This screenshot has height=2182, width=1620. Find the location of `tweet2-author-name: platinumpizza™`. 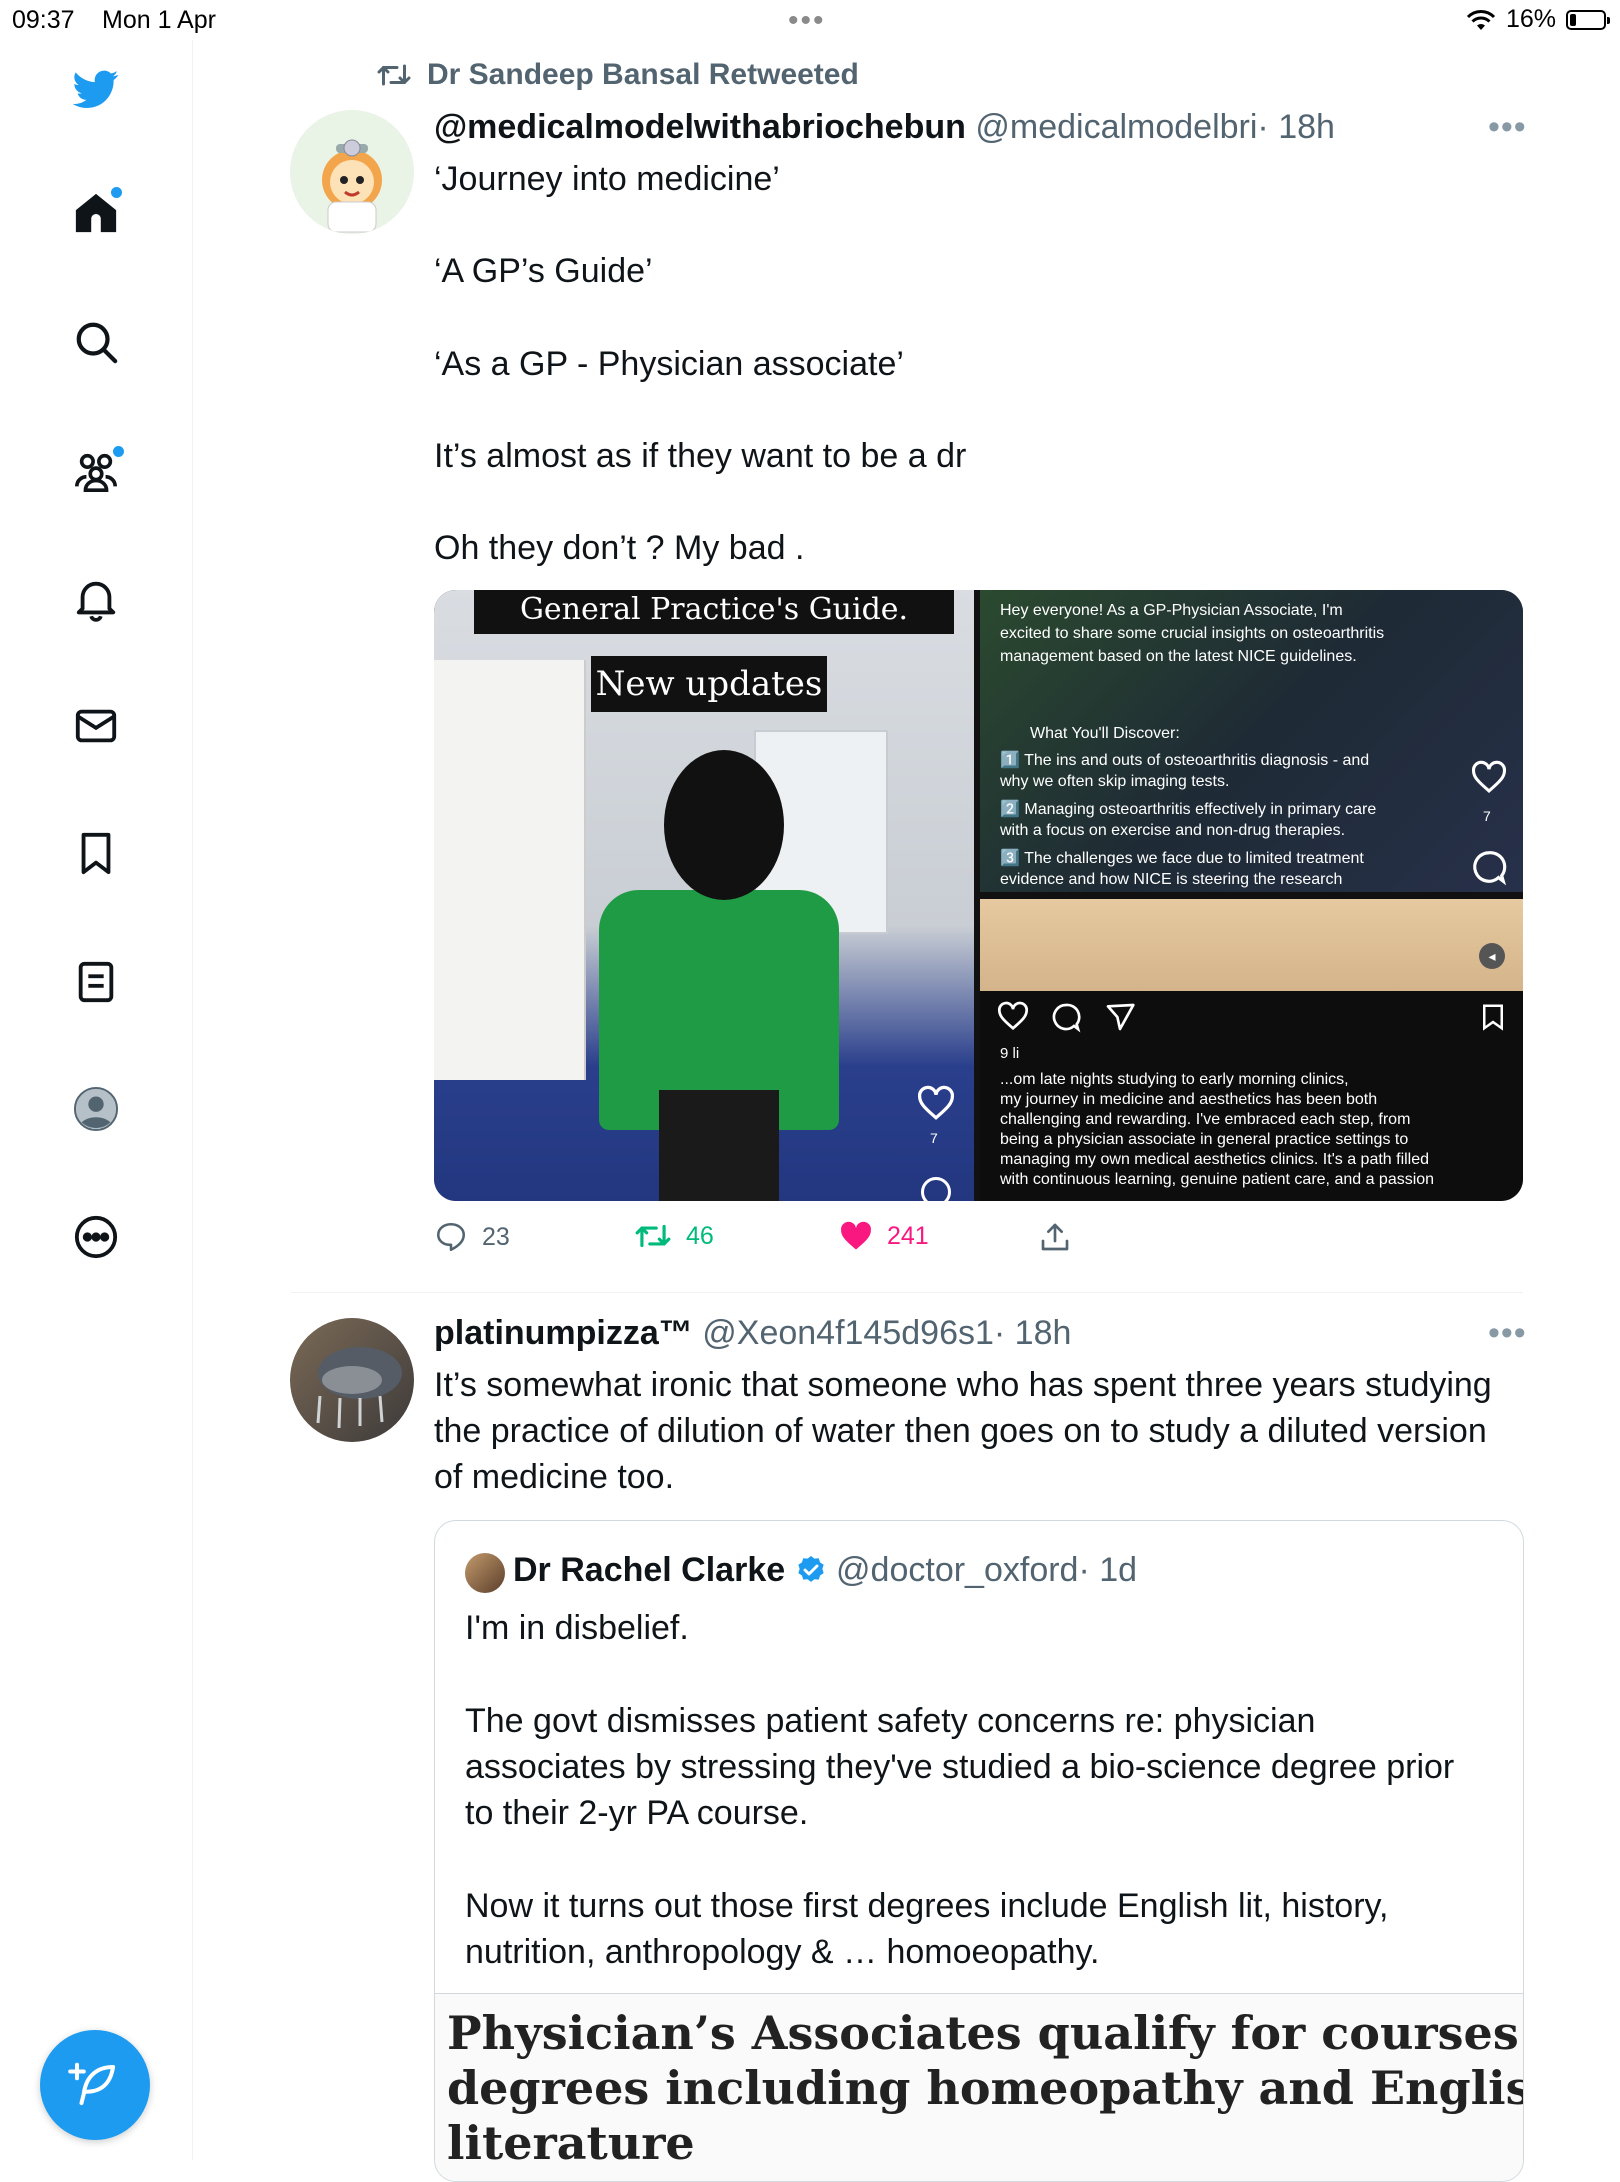

tweet2-author-name: platinumpizza™ is located at coordinates (563, 1333).